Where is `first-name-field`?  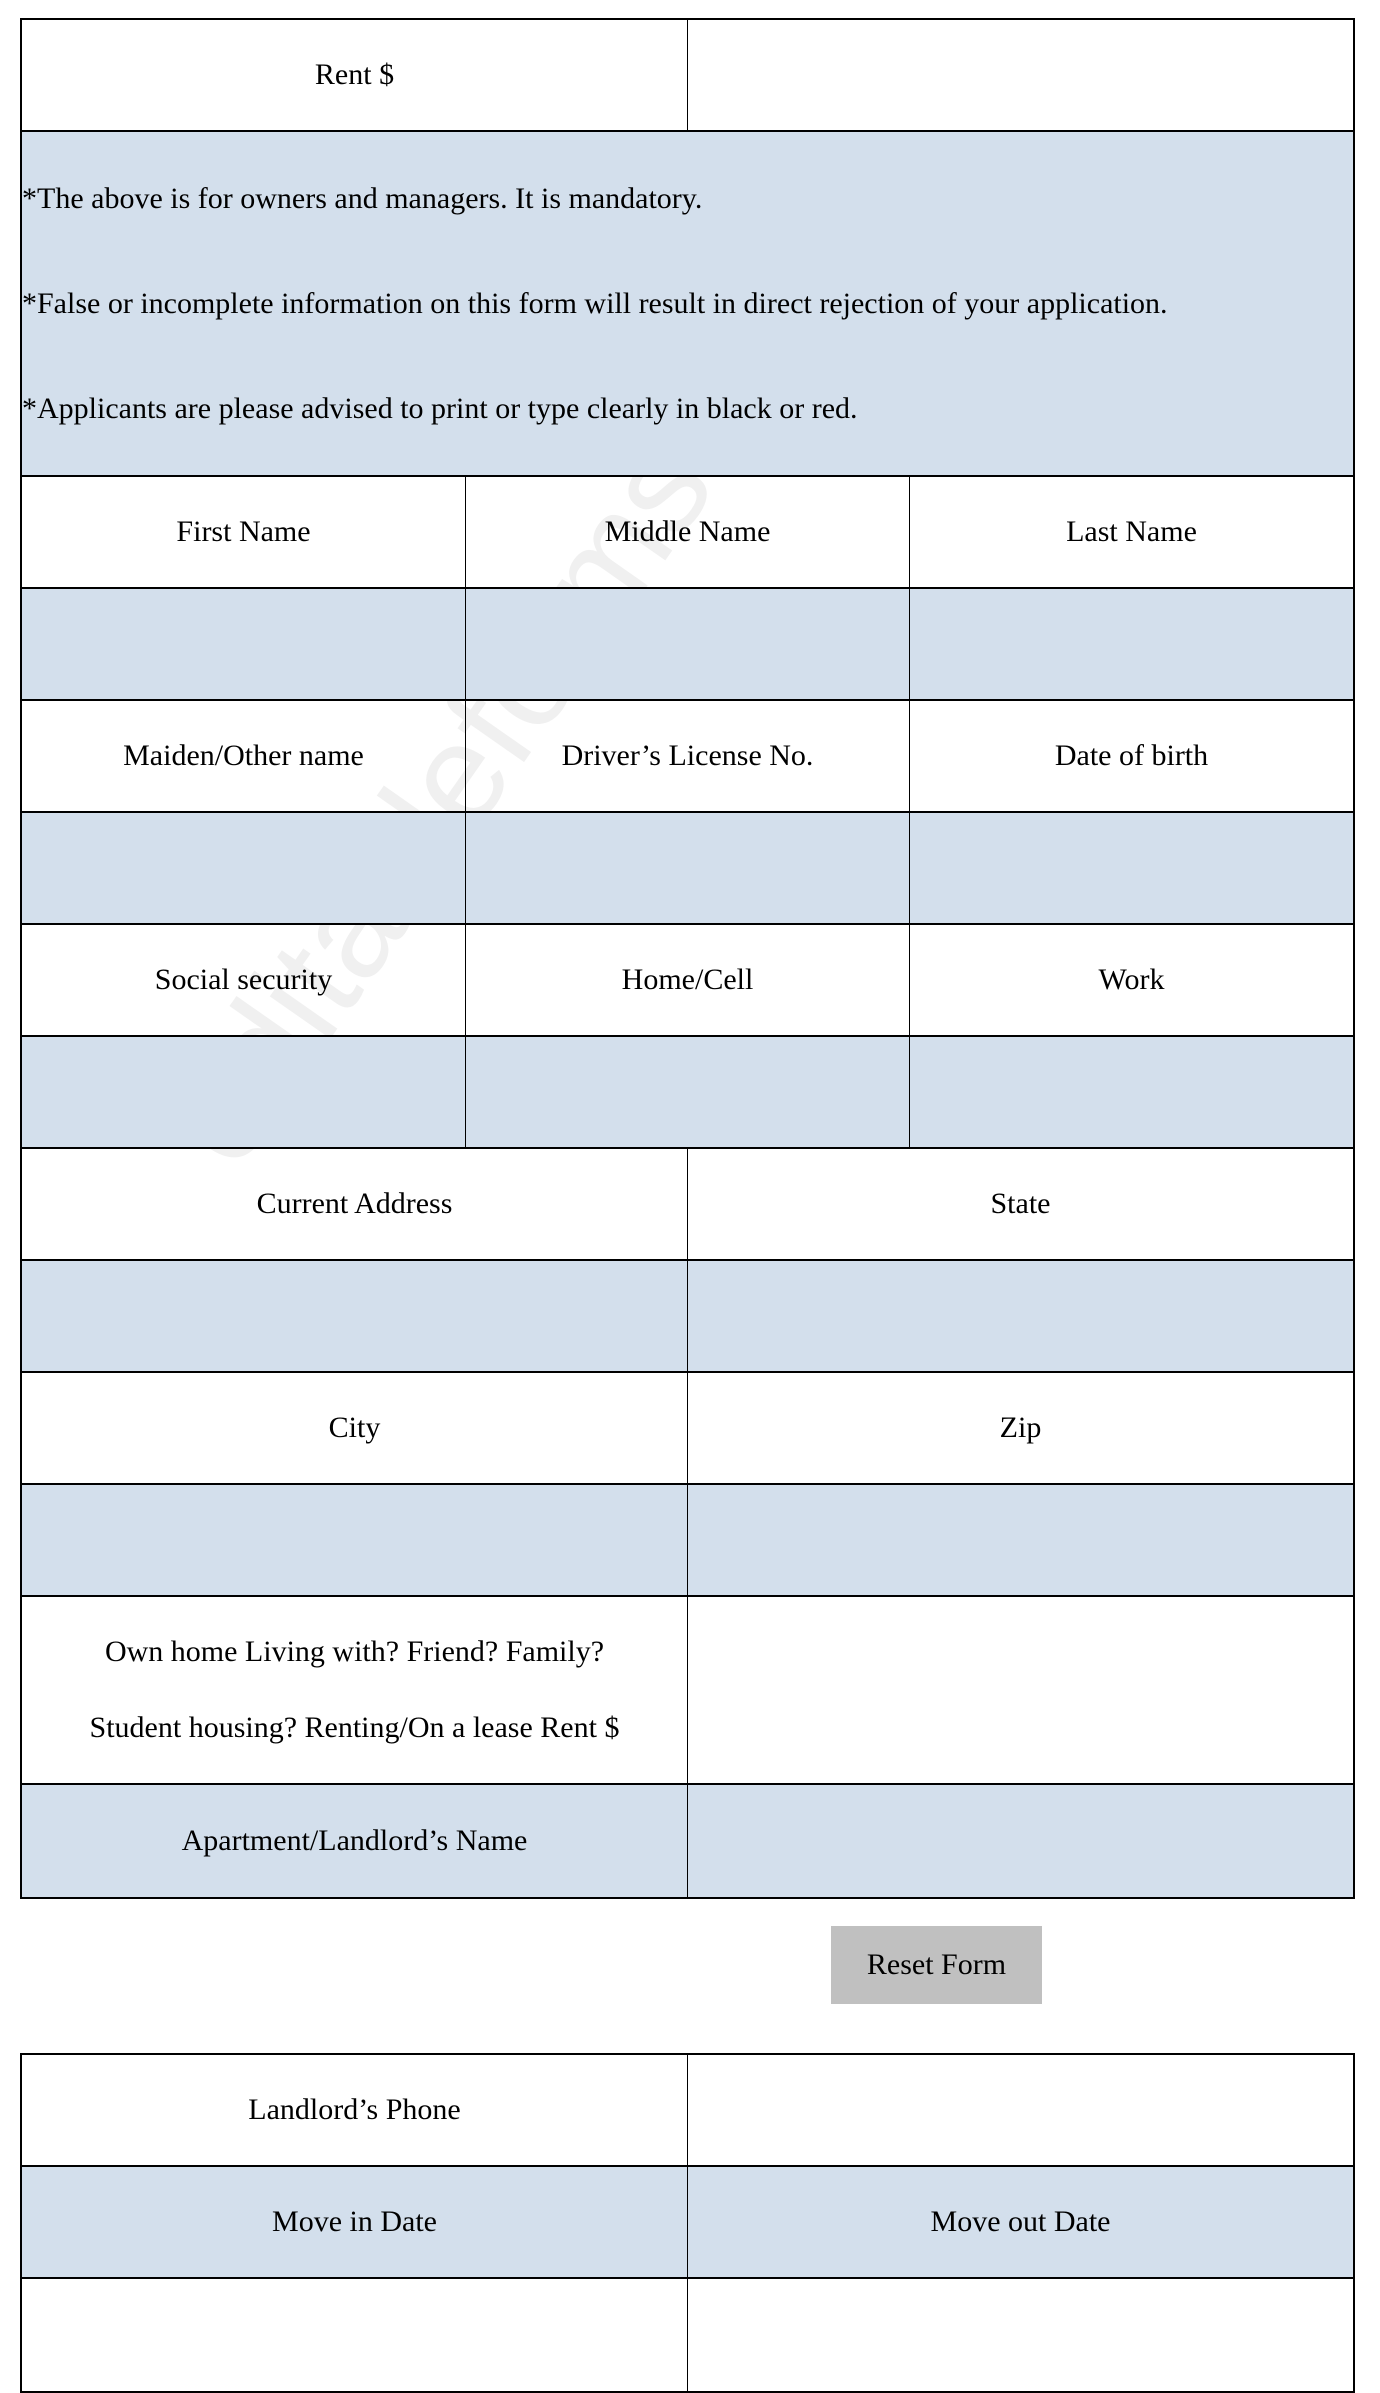 first-name-field is located at coordinates (243, 644).